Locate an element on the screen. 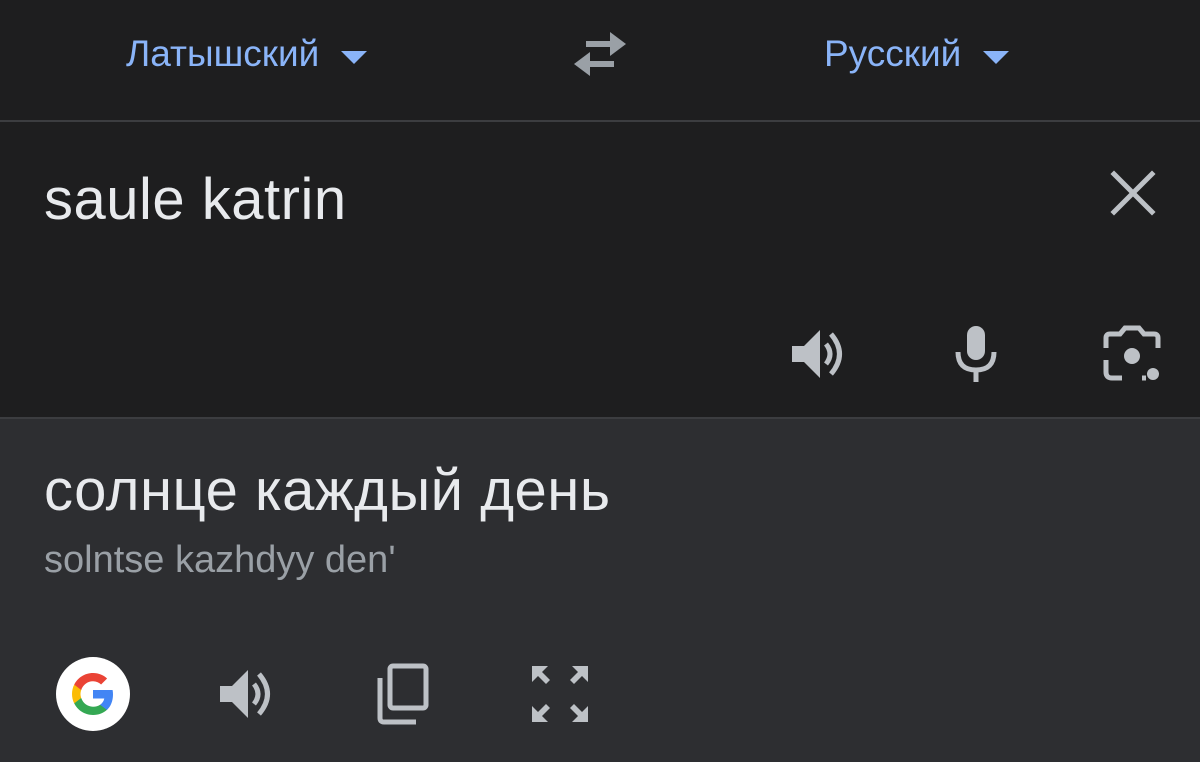 This screenshot has width=1200, height=762. listen-source-button is located at coordinates (818, 354).